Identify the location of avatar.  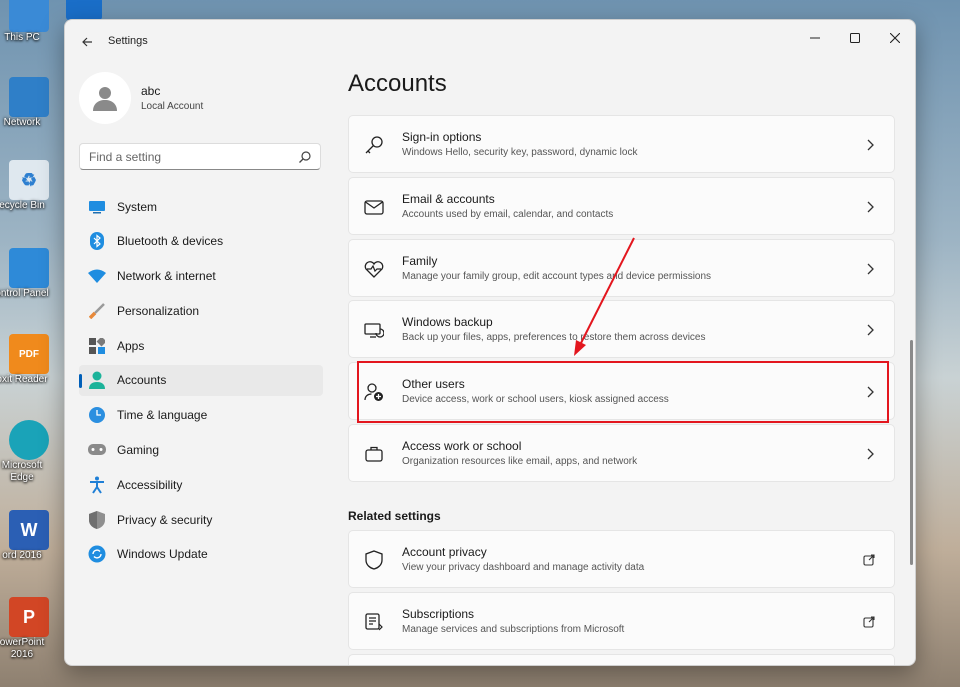
(105, 98).